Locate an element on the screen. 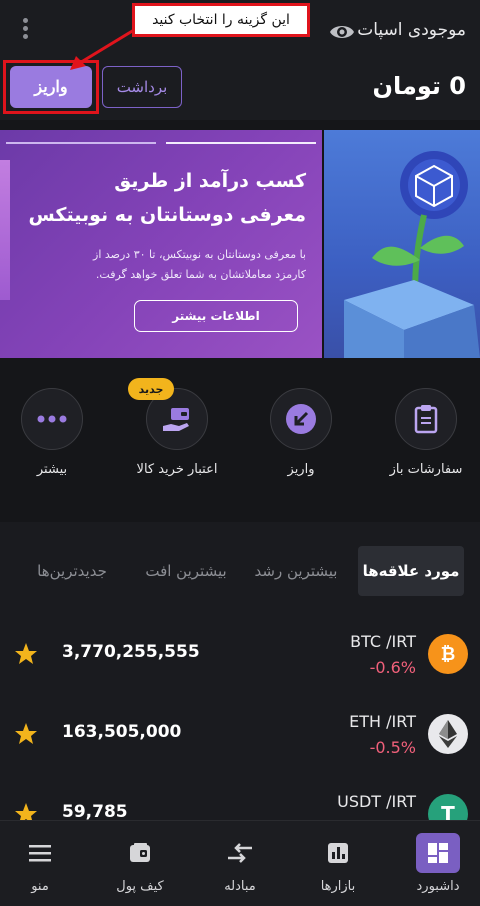  nav-menu: منو is located at coordinates (44, 863).